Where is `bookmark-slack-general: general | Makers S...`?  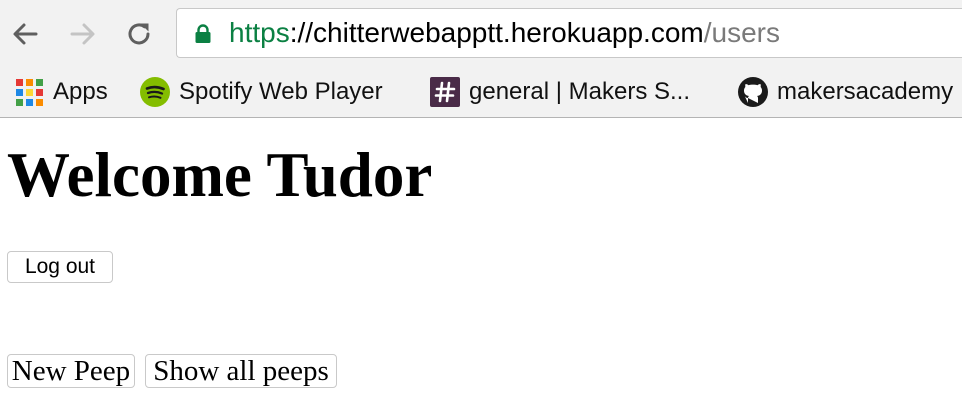 bookmark-slack-general: general | Makers S... is located at coordinates (560, 92).